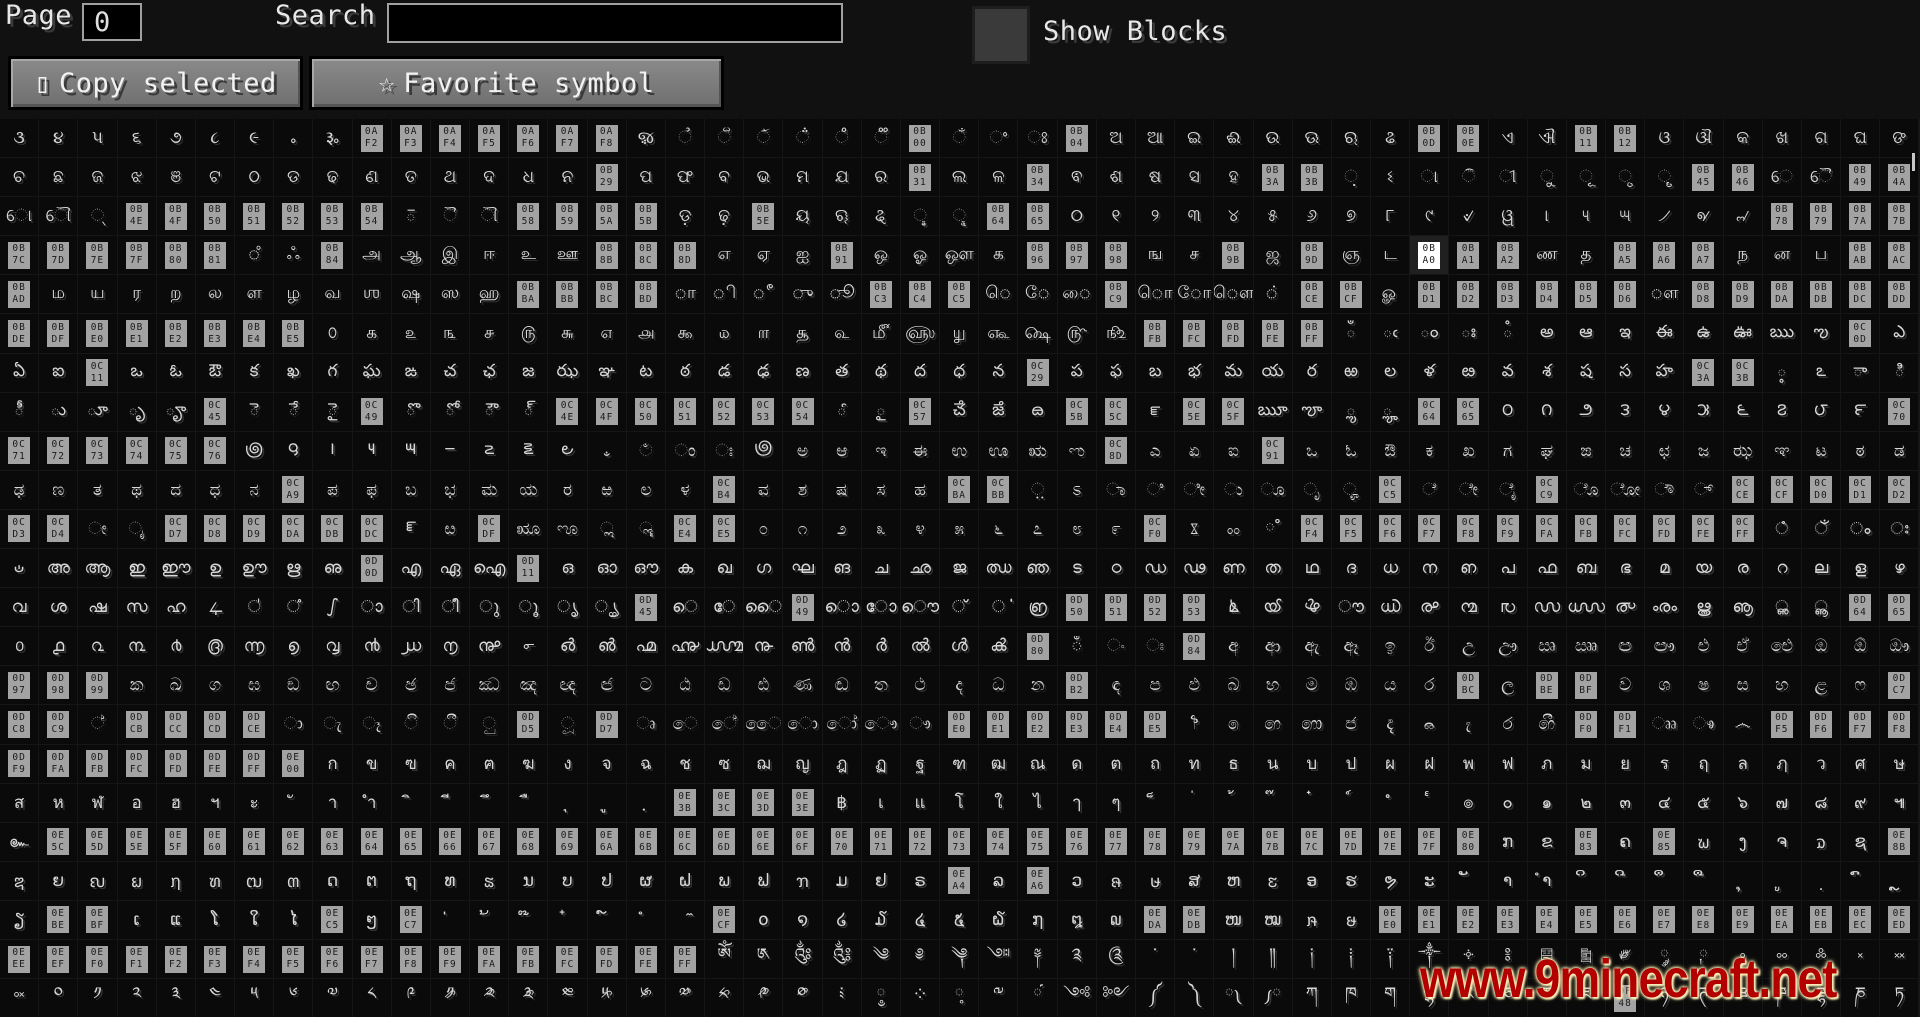 This screenshot has height=1017, width=1920. Describe the element at coordinates (410, 177) in the screenshot. I see `symbol-cell: ତ` at that location.